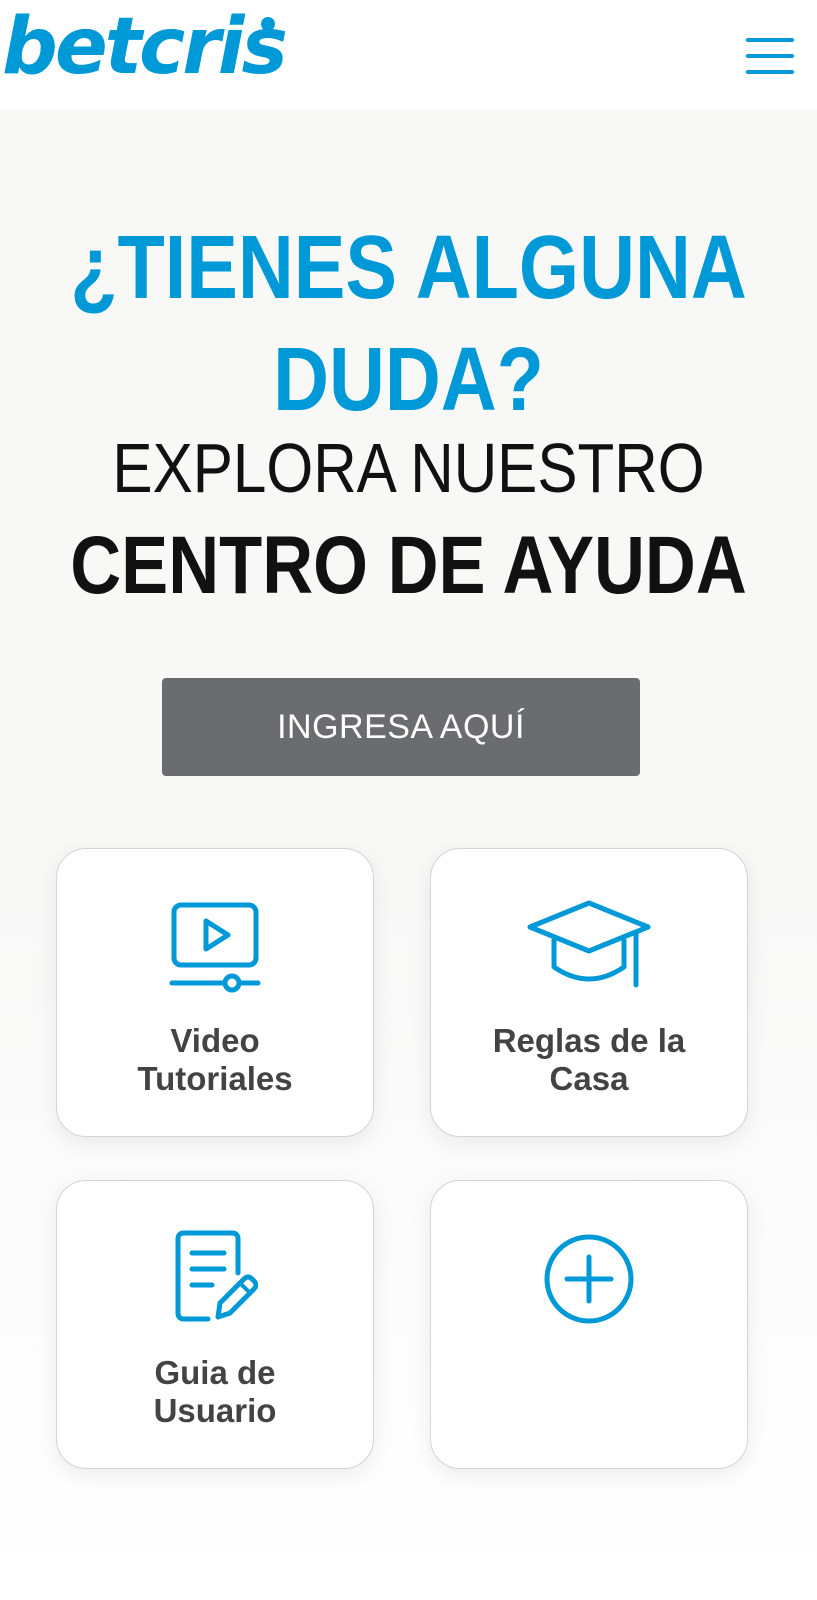 The image size is (817, 1600). Describe the element at coordinates (215, 1391) in the screenshot. I see `card-label: Guia de Usuario` at that location.